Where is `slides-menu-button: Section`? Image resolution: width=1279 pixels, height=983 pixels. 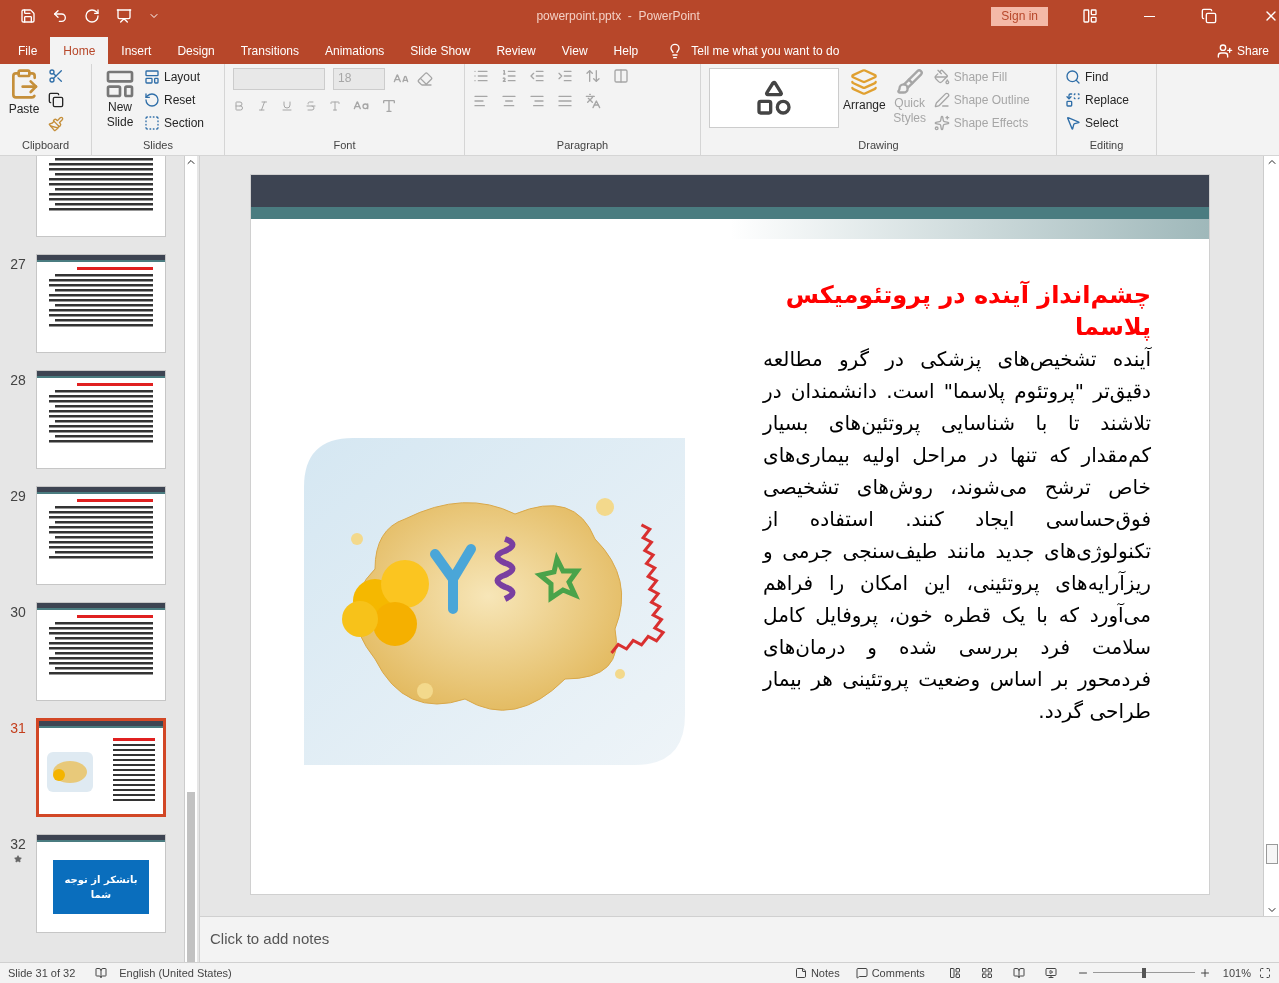
slides-menu-button: Section is located at coordinates (174, 123).